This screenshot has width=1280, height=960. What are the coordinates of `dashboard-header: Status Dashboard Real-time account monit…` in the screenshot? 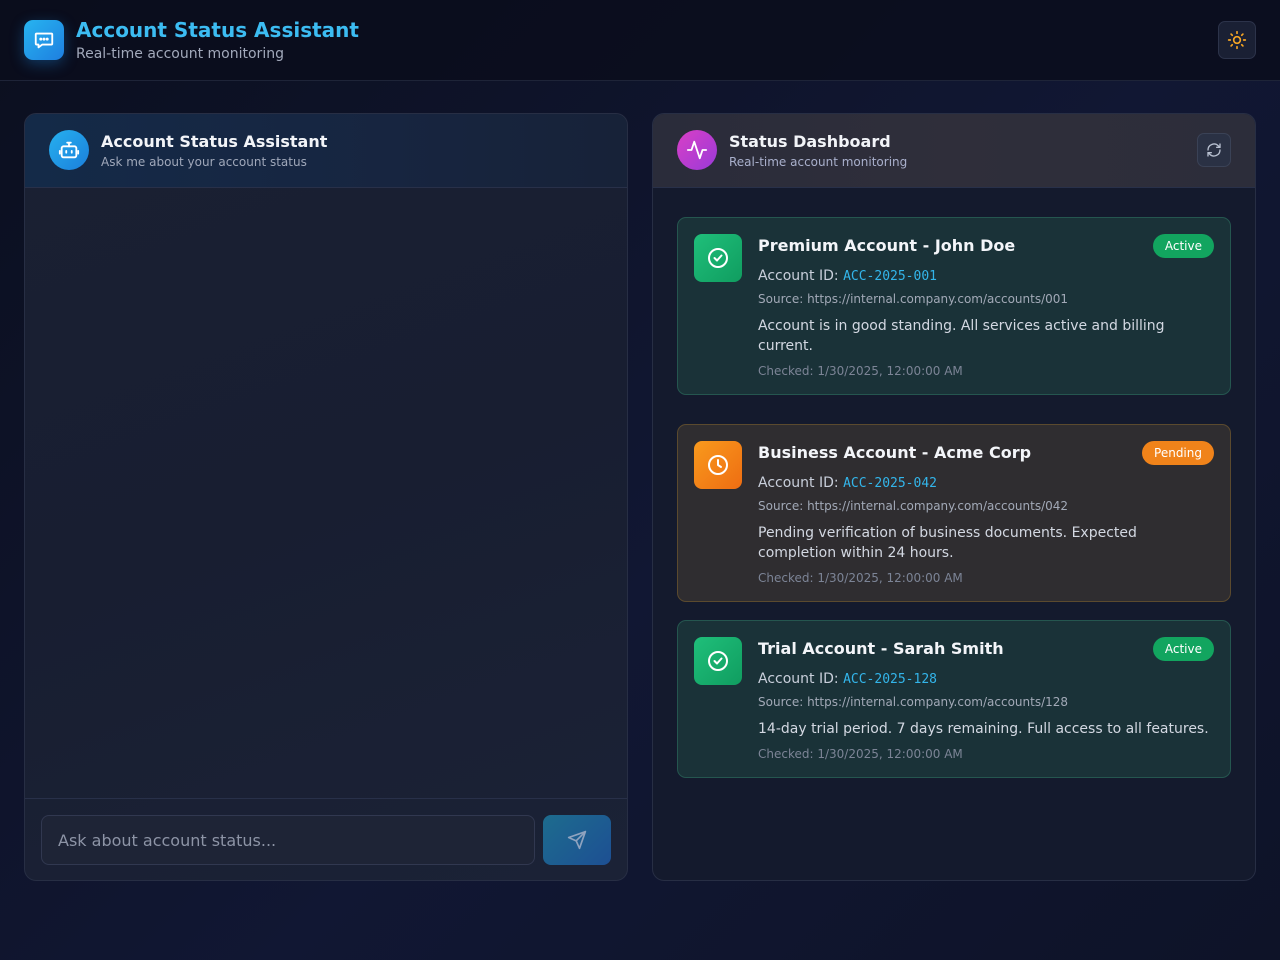 It's located at (954, 151).